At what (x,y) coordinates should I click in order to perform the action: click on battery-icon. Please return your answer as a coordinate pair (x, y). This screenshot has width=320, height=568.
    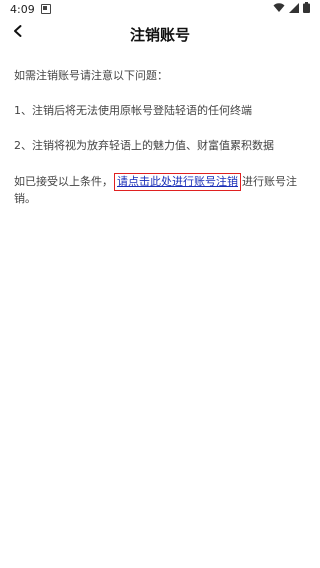
    Looking at the image, I should click on (306, 9).